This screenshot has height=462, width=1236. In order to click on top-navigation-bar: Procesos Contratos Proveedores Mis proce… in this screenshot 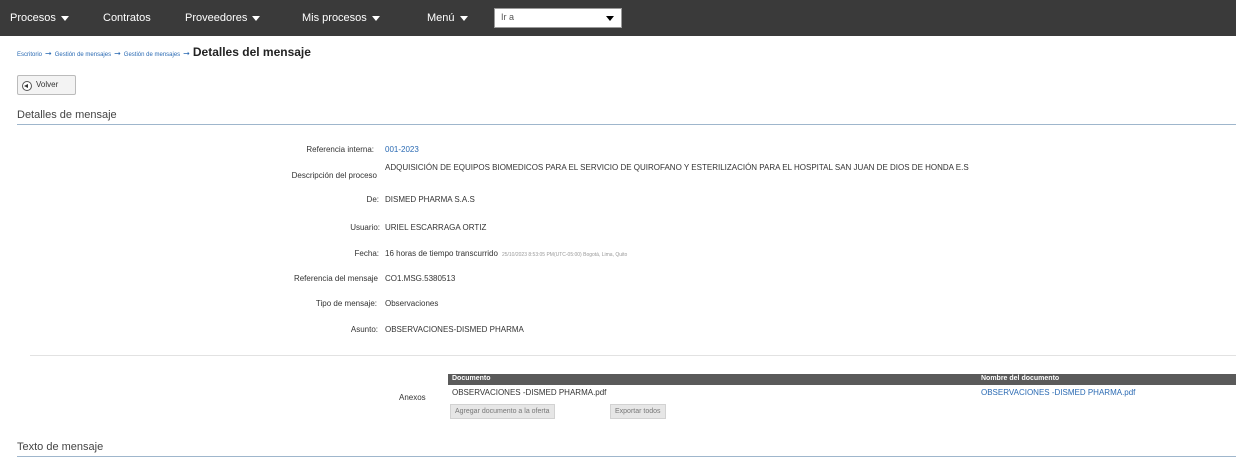, I will do `click(618, 18)`.